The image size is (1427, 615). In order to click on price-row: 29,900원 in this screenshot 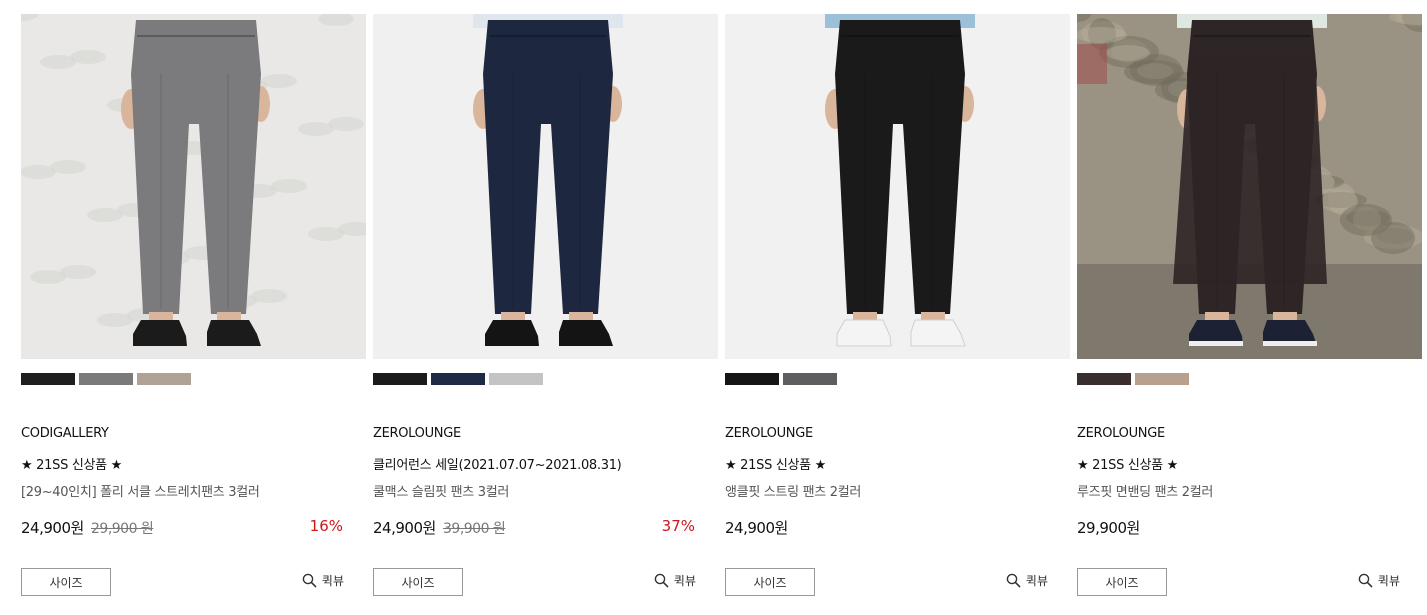, I will do `click(1238, 528)`.